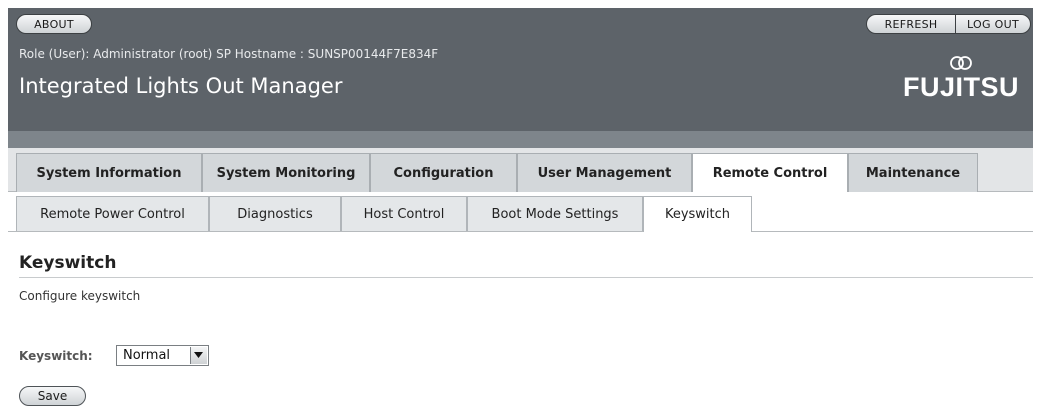 Image resolution: width=1041 pixels, height=406 pixels. I want to click on brand-mark-icon, so click(961, 63).